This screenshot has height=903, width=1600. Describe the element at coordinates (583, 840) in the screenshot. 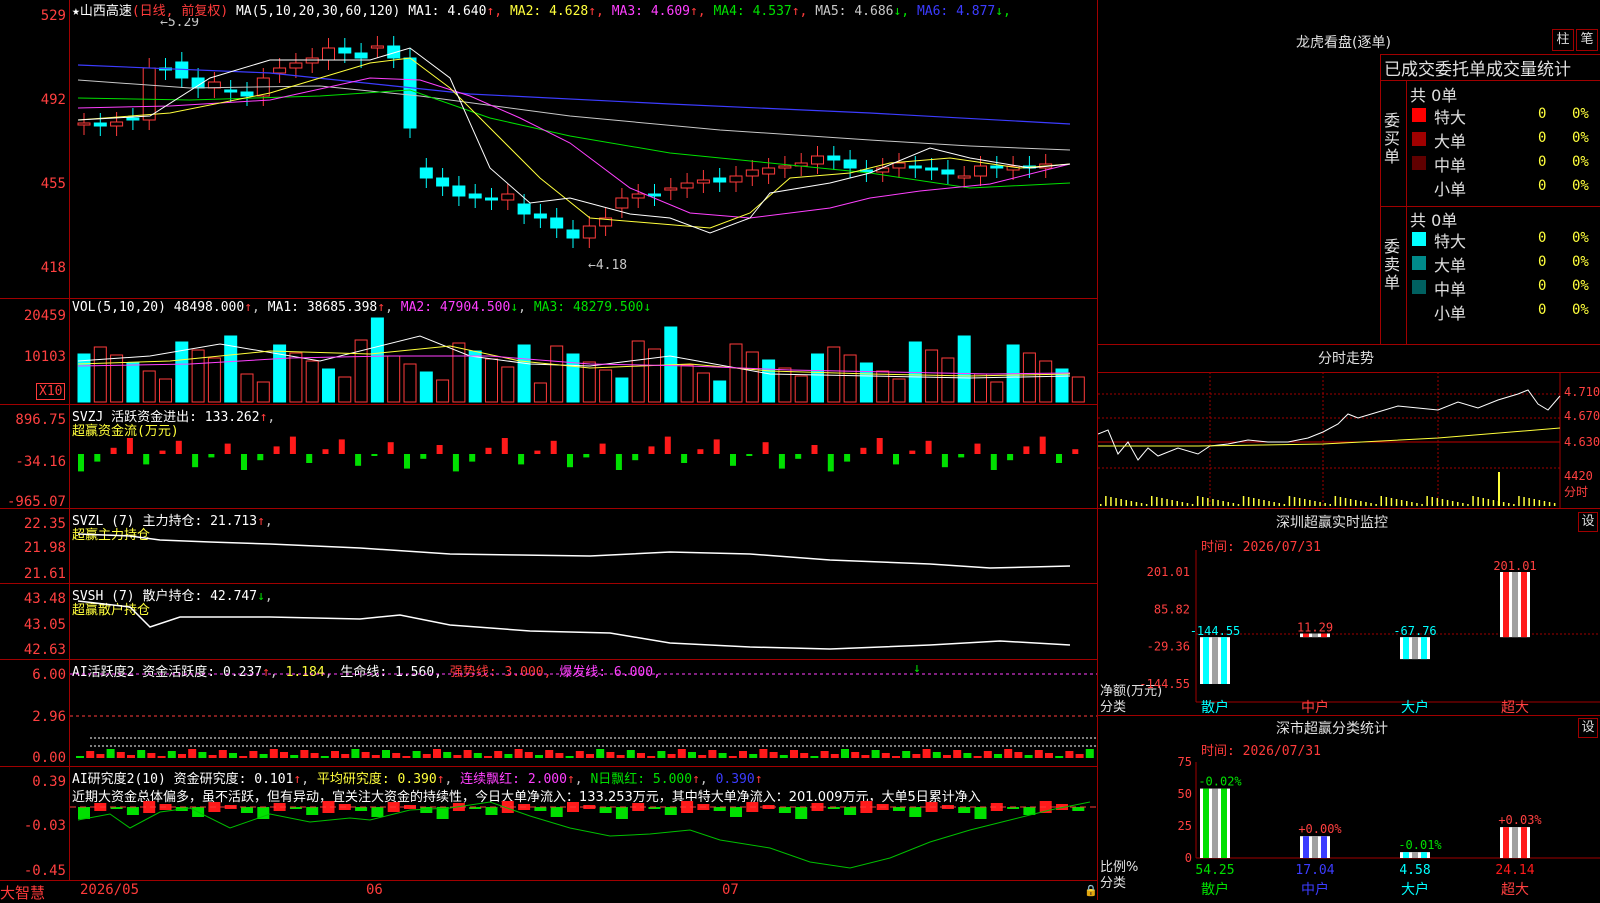

I see `ai-research-chart` at that location.